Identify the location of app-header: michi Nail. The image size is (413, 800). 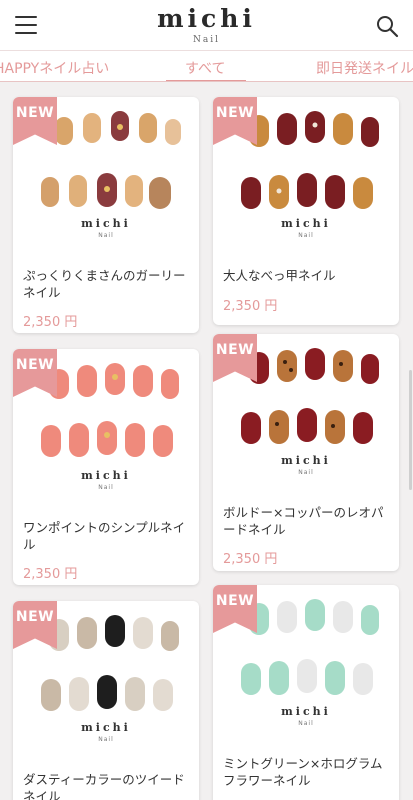
(206, 25).